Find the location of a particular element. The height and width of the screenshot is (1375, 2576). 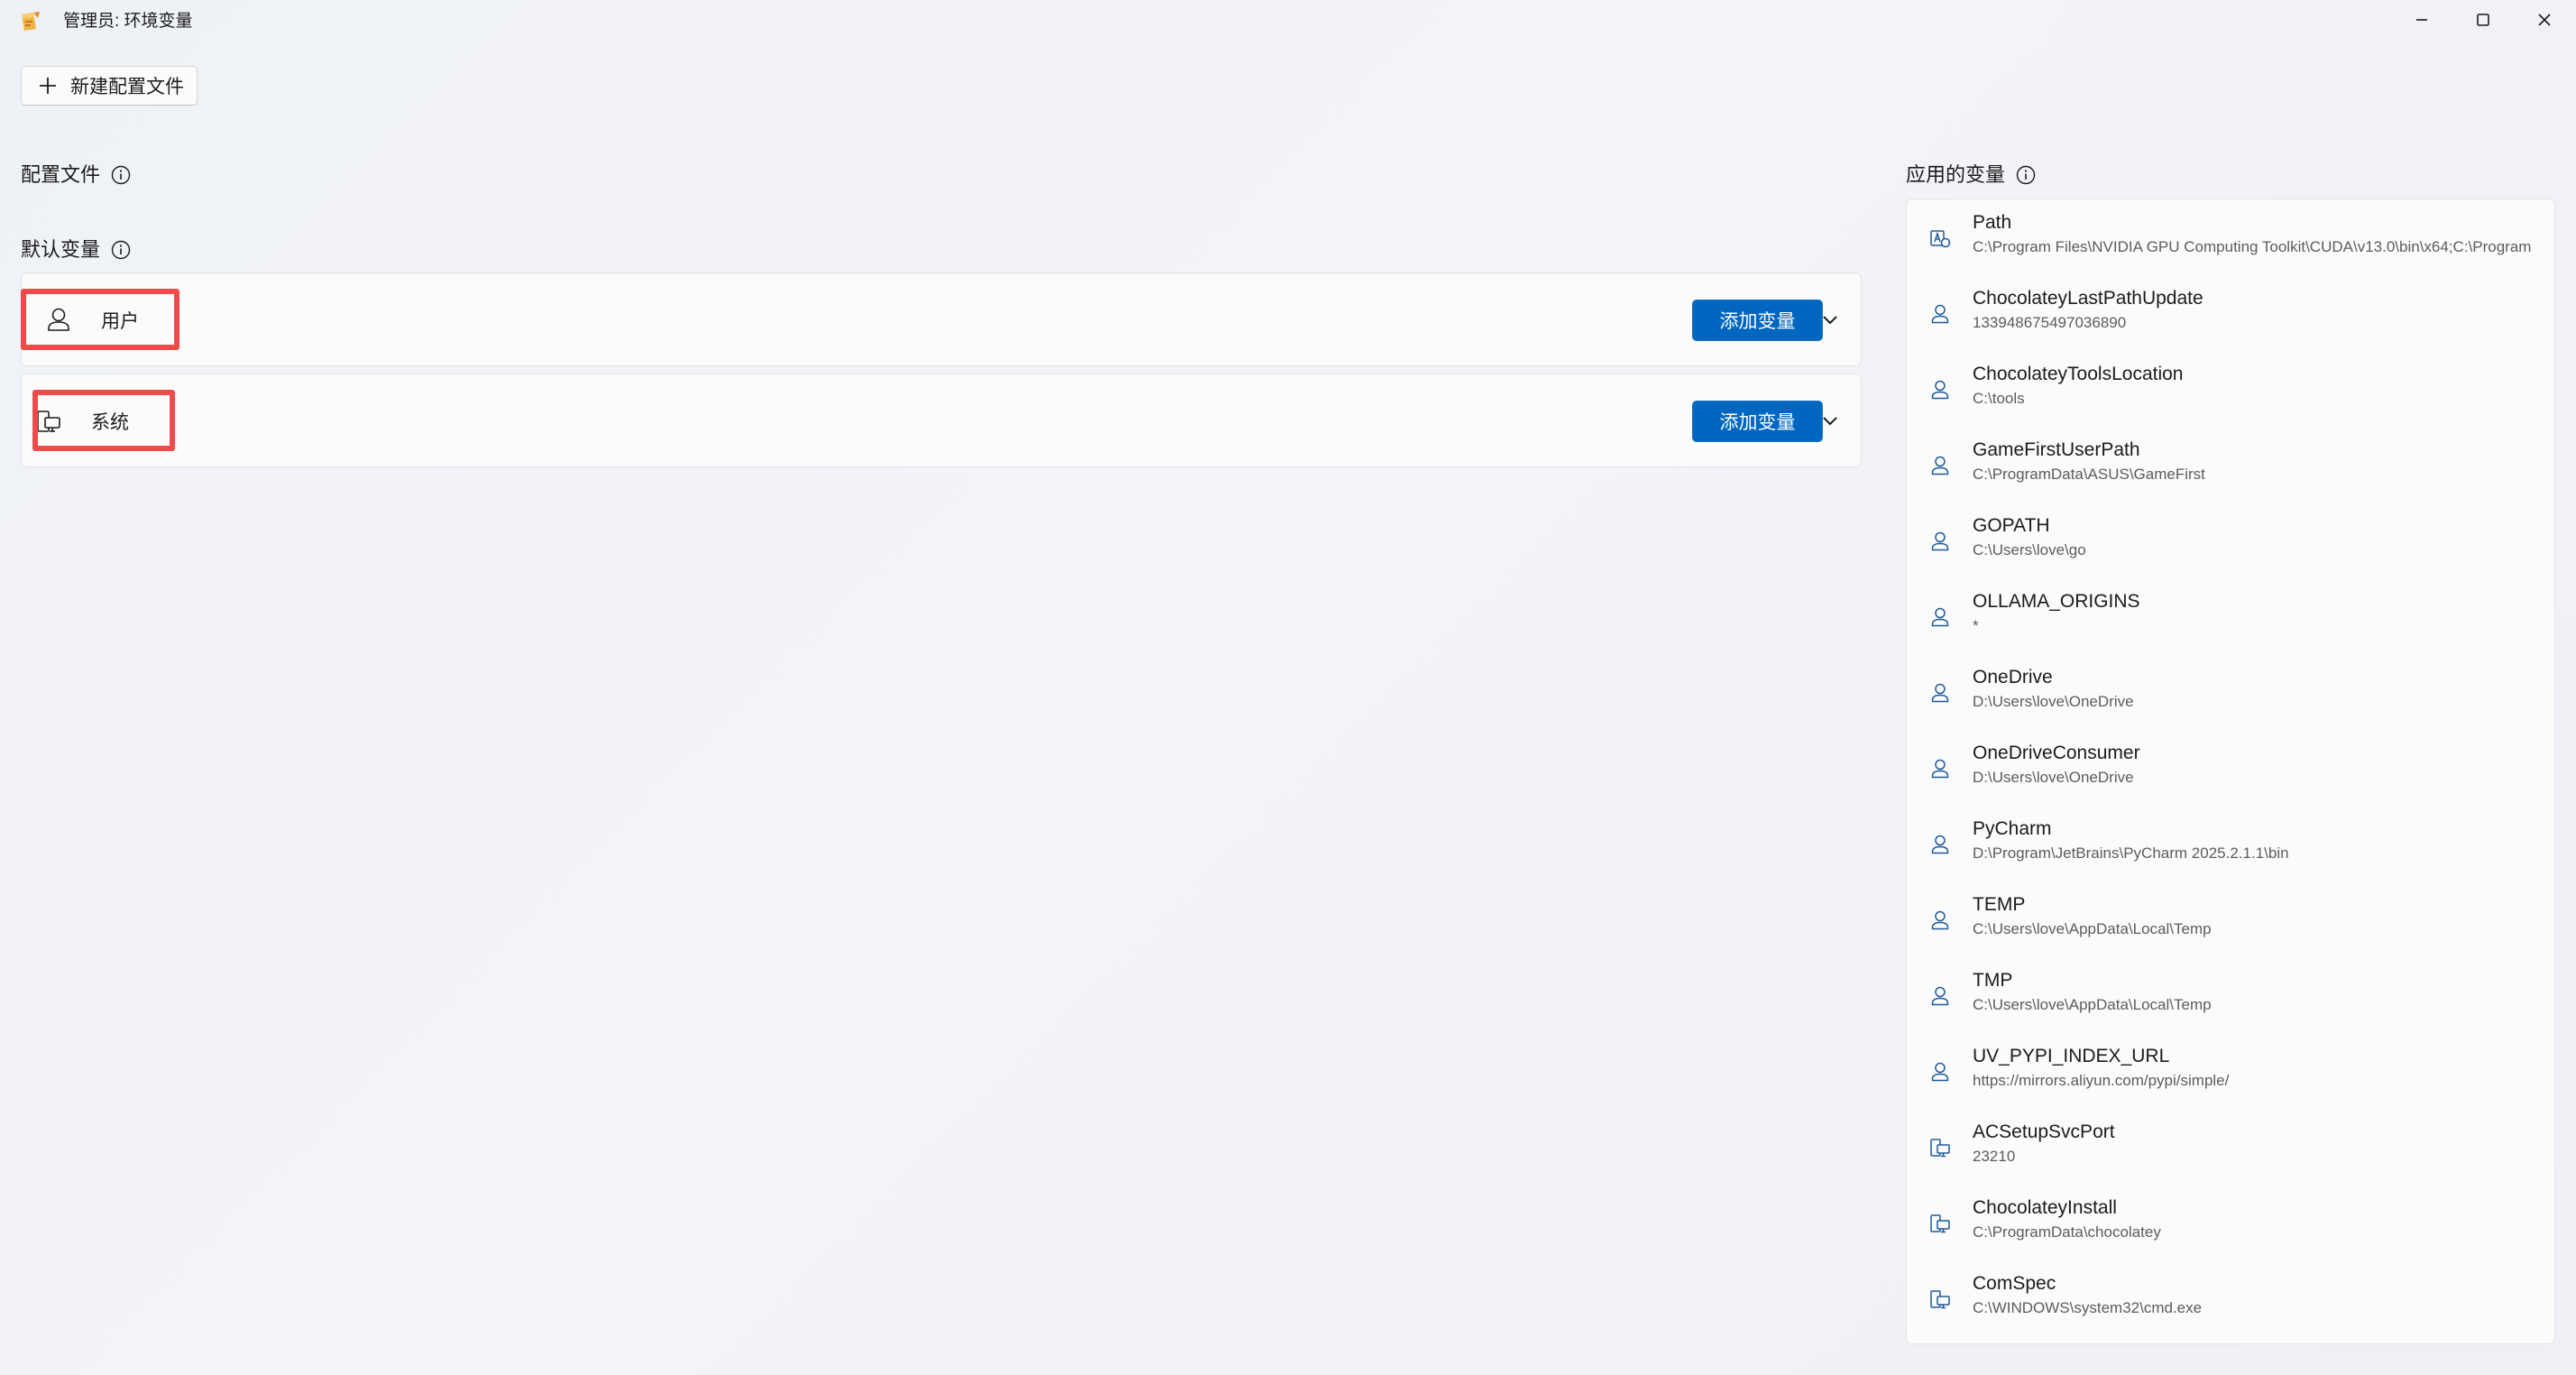

default-variables-section-label: 默认变量 is located at coordinates (76, 250).